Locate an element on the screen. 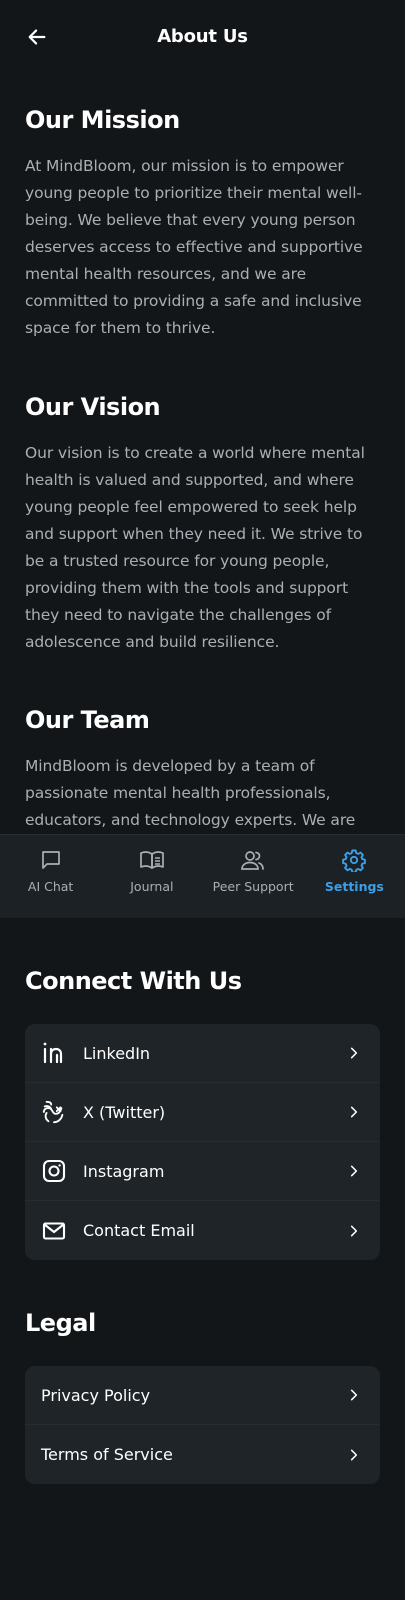 Image resolution: width=405 pixels, height=1600 pixels. legal-privacy-policy: Privacy Policy is located at coordinates (202, 1395).